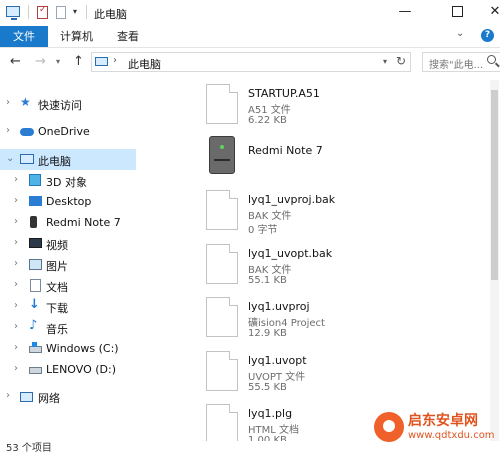  What do you see at coordinates (385, 61) in the screenshot?
I see `address-dropdown-icon: ▾` at bounding box center [385, 61].